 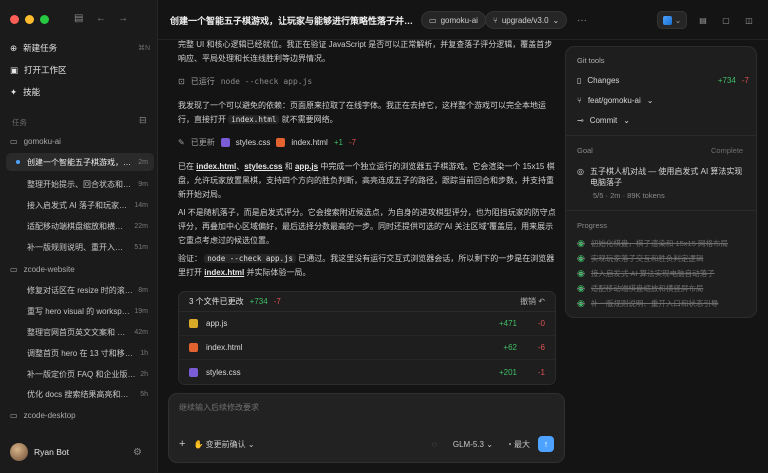 What do you see at coordinates (80, 247) in the screenshot?
I see `task-item: 补一版规则说明、重开入口和状态引导 51m` at bounding box center [80, 247].